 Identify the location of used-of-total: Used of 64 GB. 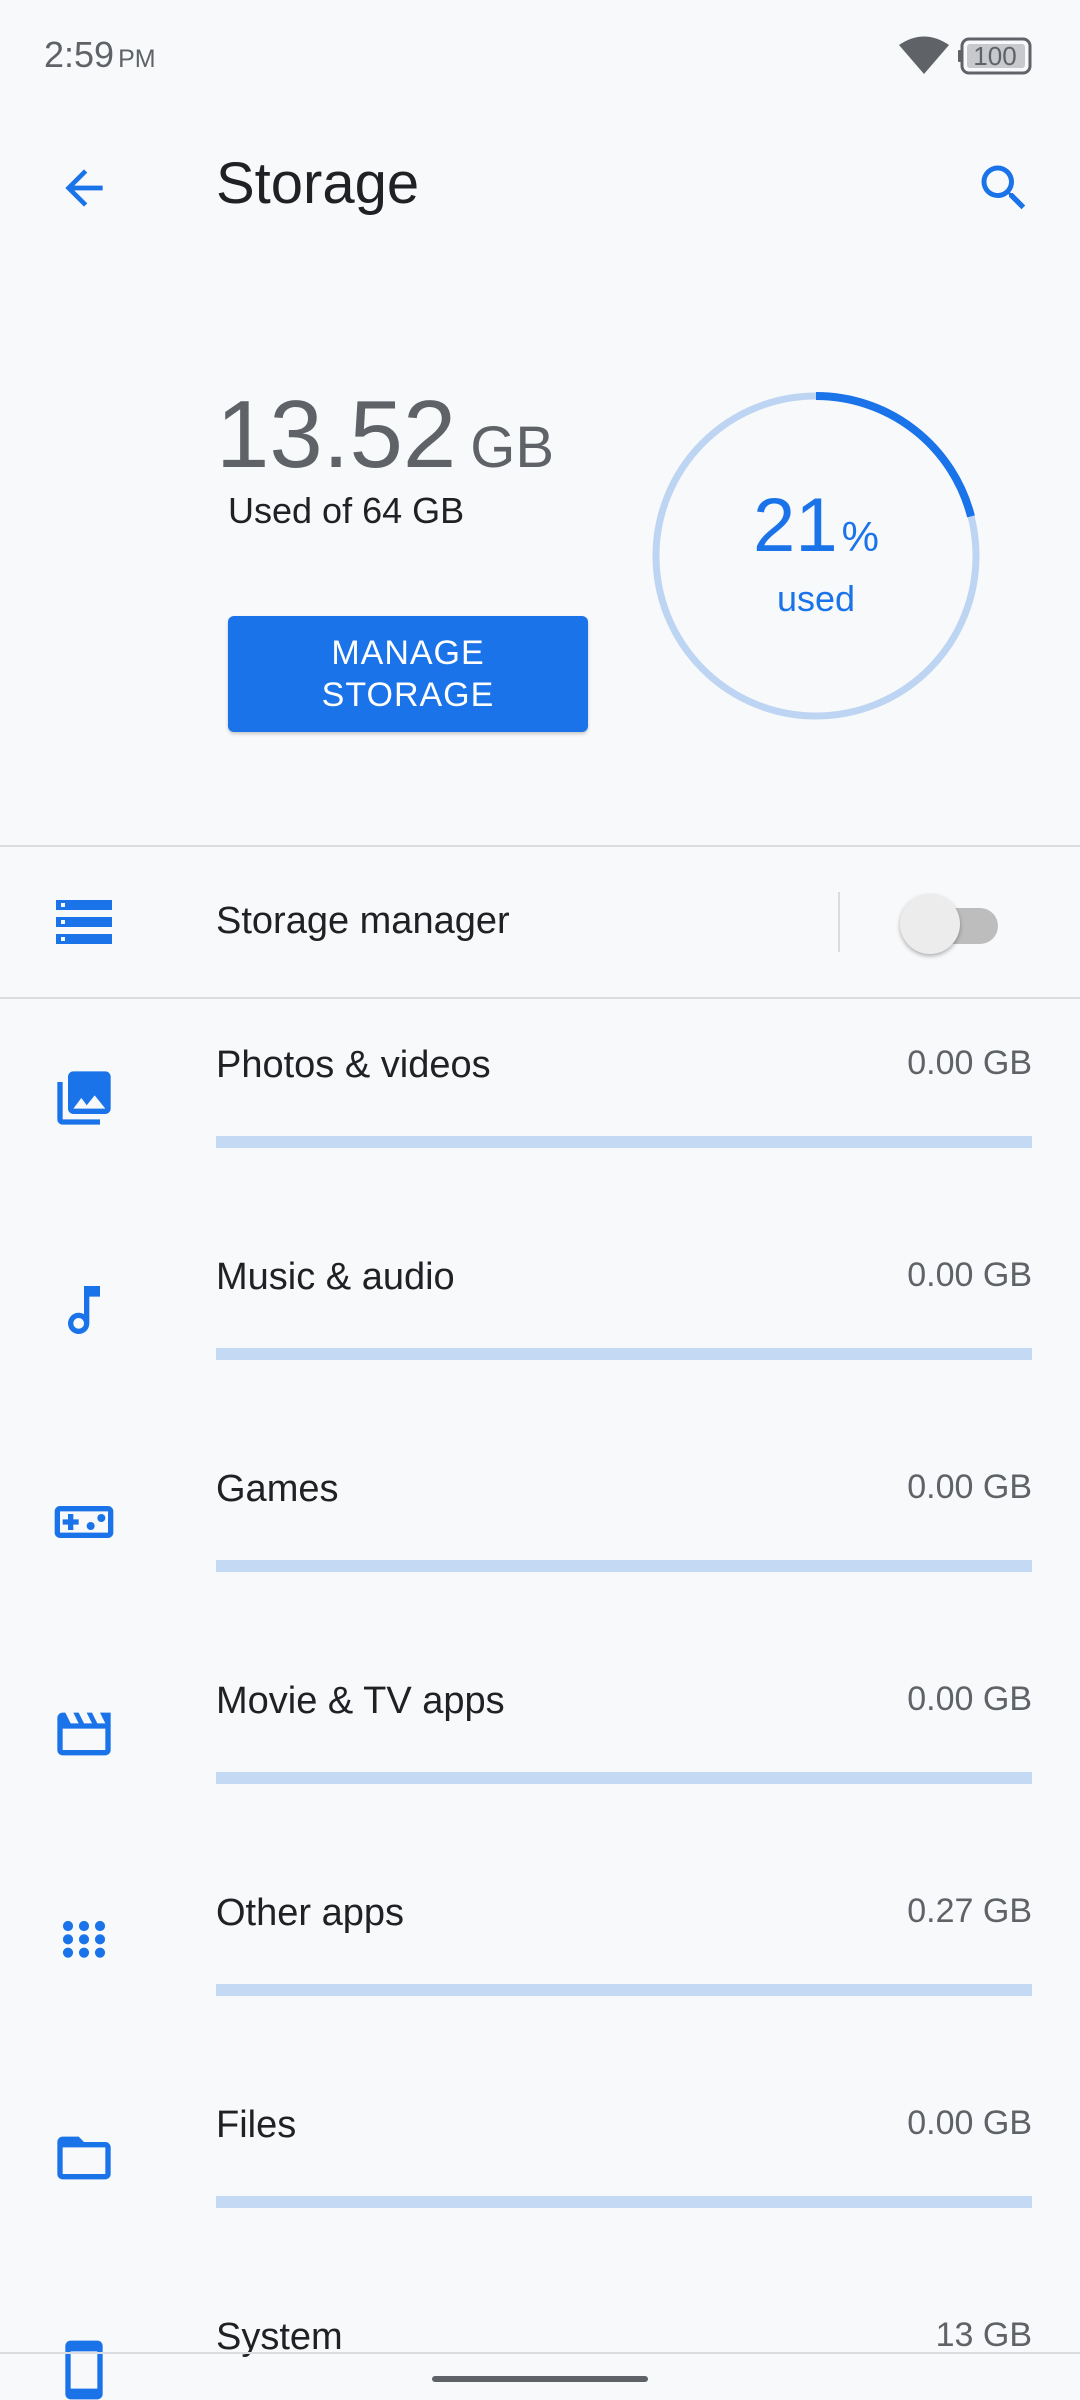
(346, 510).